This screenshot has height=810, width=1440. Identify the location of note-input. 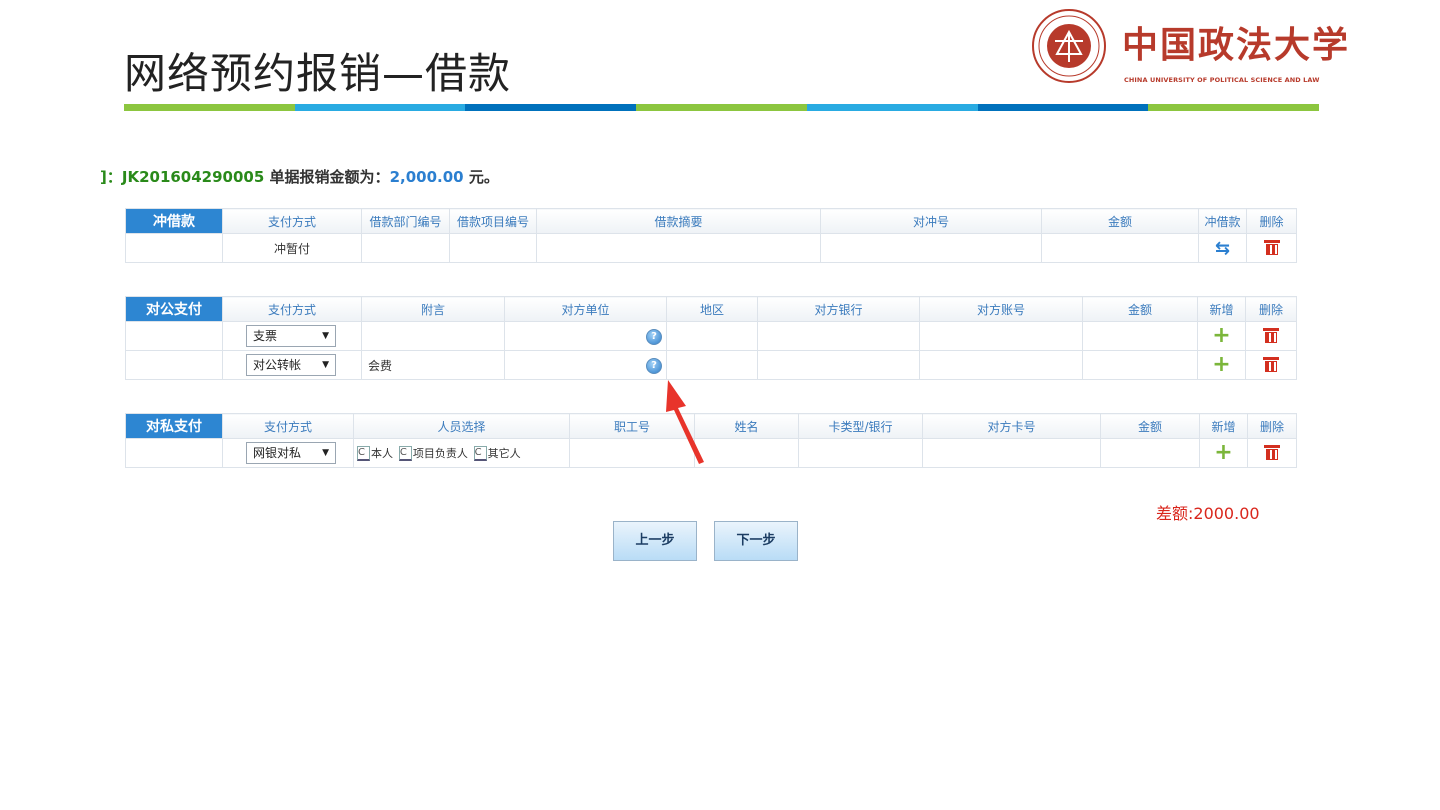
(433, 336).